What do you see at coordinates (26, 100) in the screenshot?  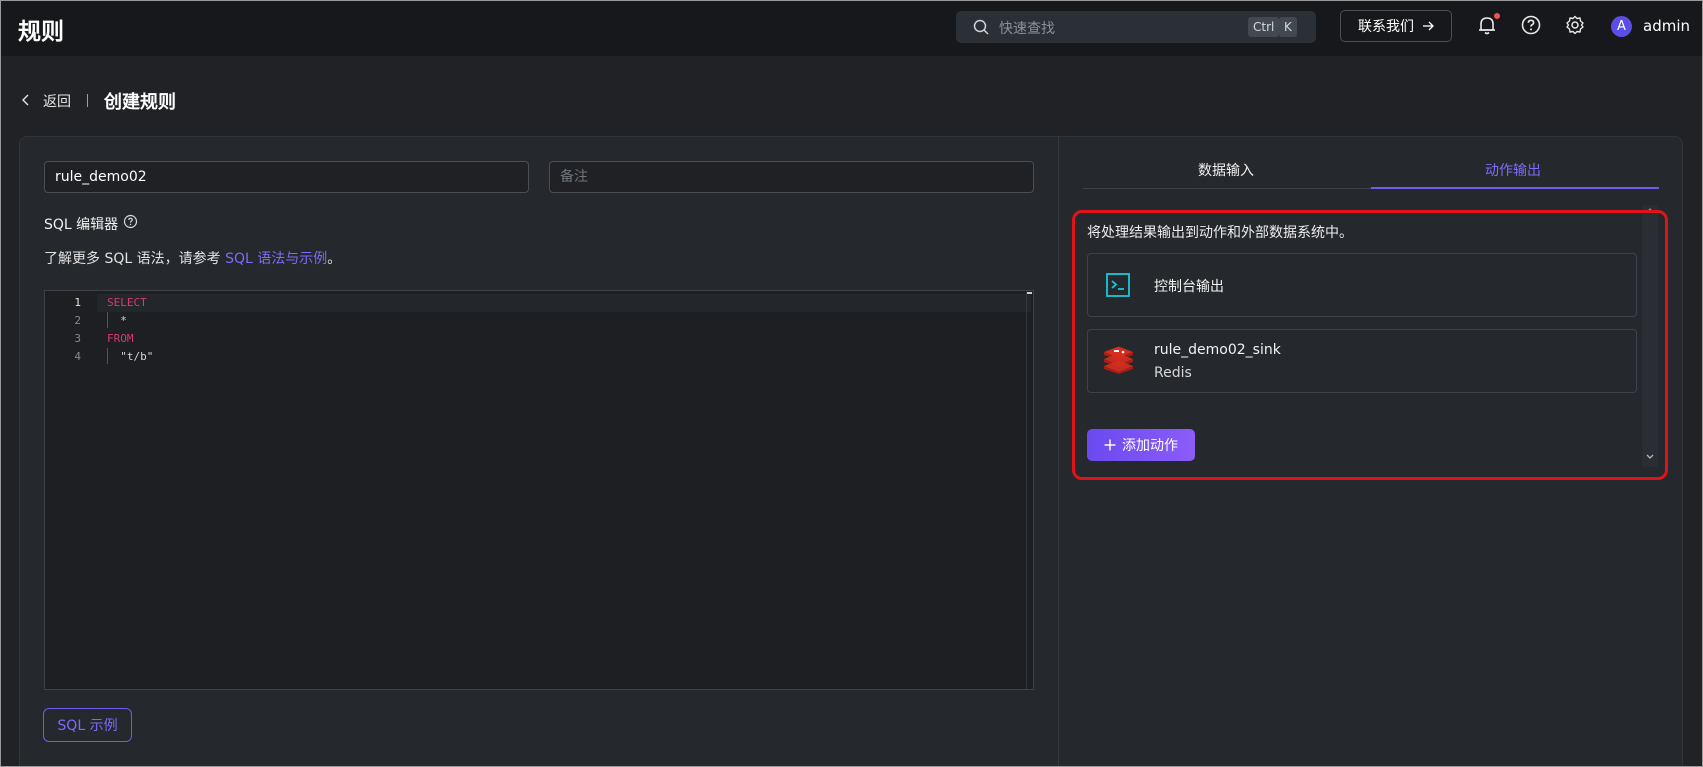 I see `chevron-left-icon` at bounding box center [26, 100].